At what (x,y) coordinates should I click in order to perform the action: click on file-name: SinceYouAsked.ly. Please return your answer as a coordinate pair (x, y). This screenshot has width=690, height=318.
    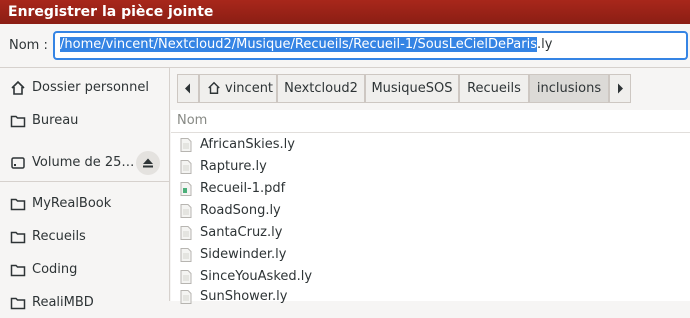
    Looking at the image, I should click on (256, 276).